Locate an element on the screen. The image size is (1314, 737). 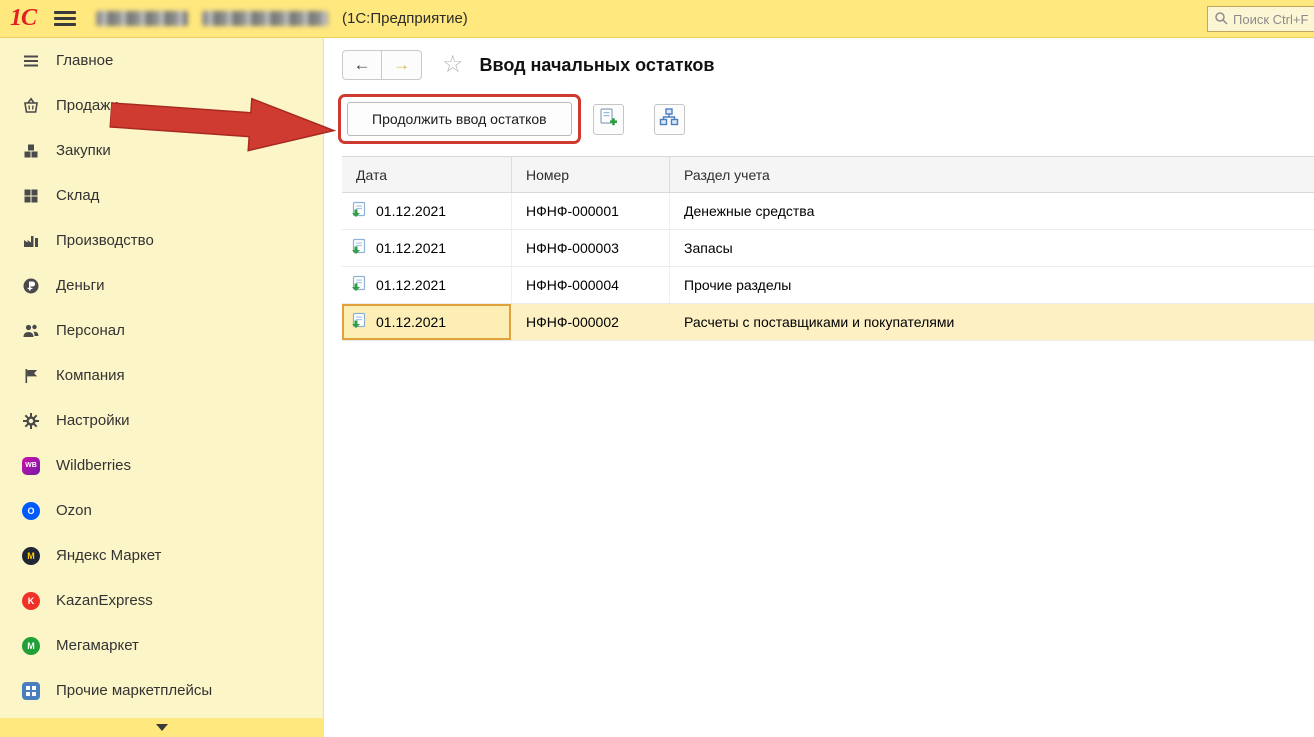
hierarchy-icon is located at coordinates (669, 119).